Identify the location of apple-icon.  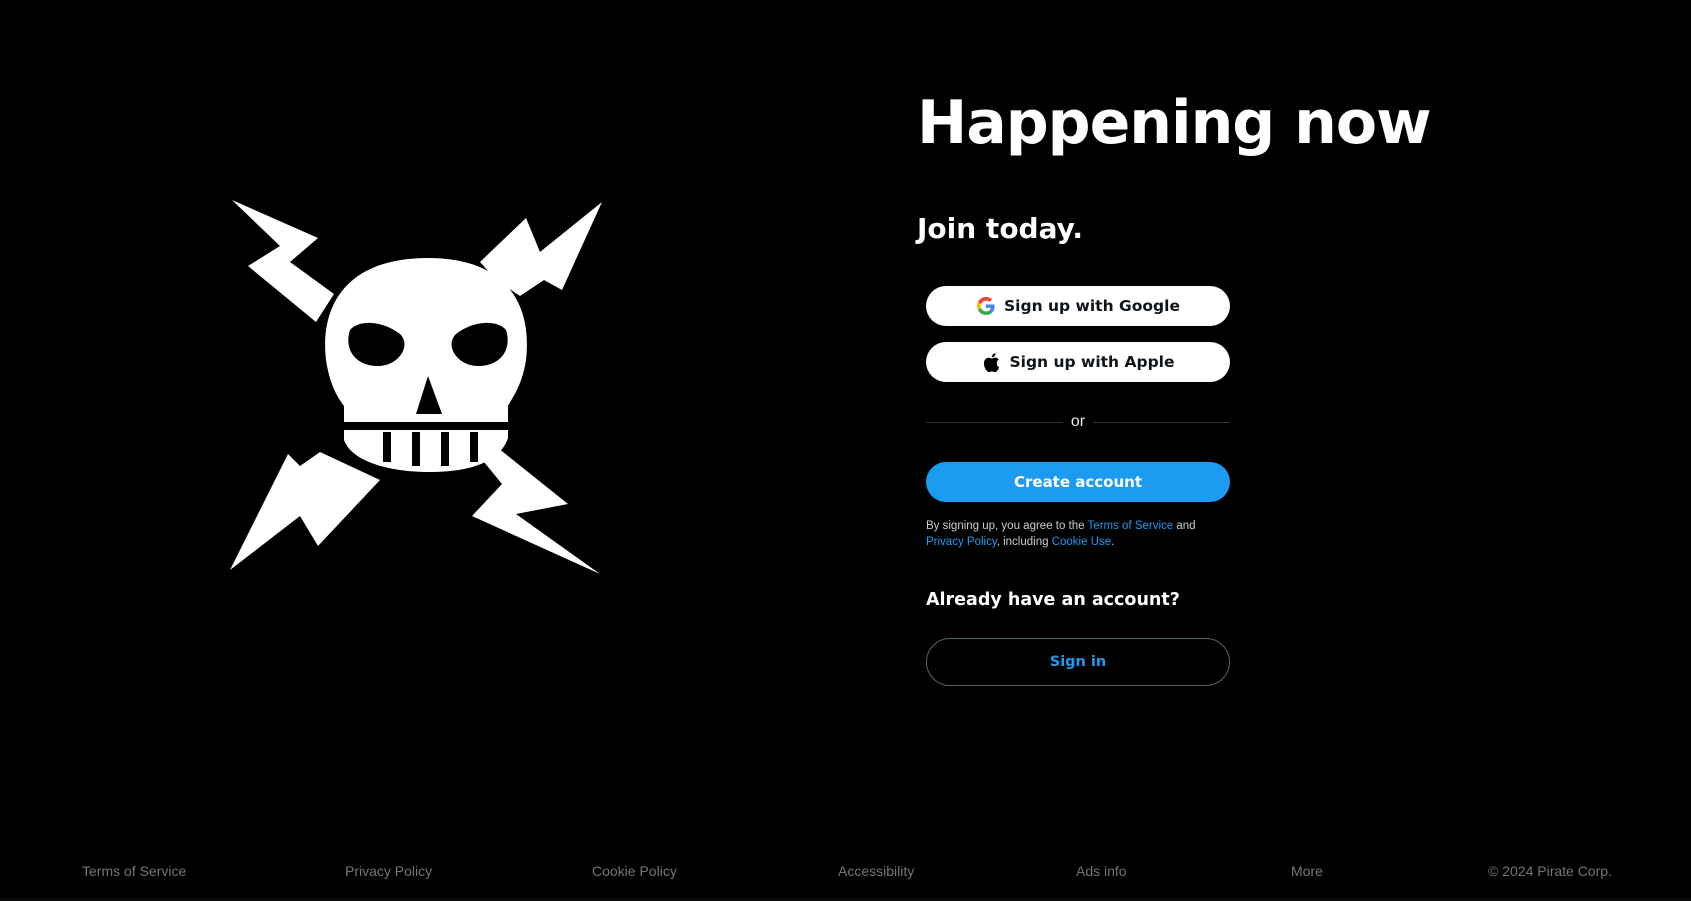
(991, 362).